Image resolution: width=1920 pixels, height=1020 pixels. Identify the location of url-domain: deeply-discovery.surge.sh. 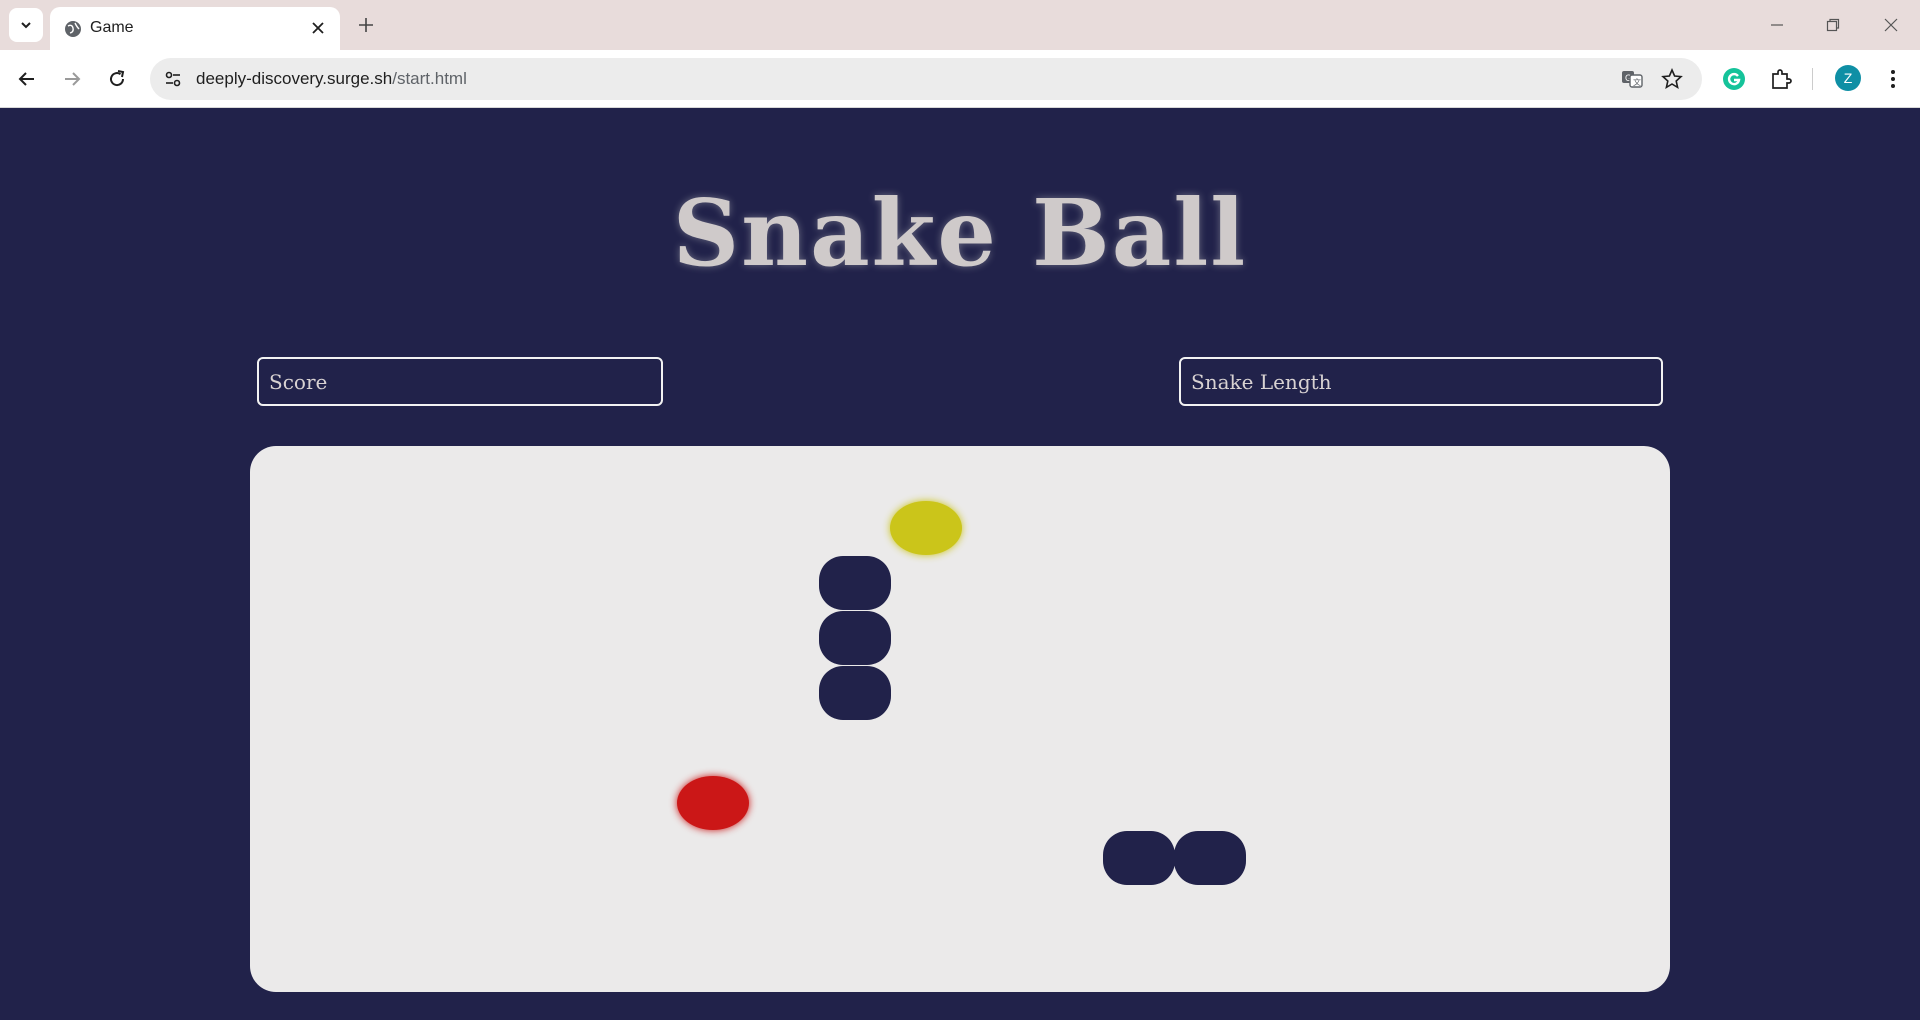
(294, 78).